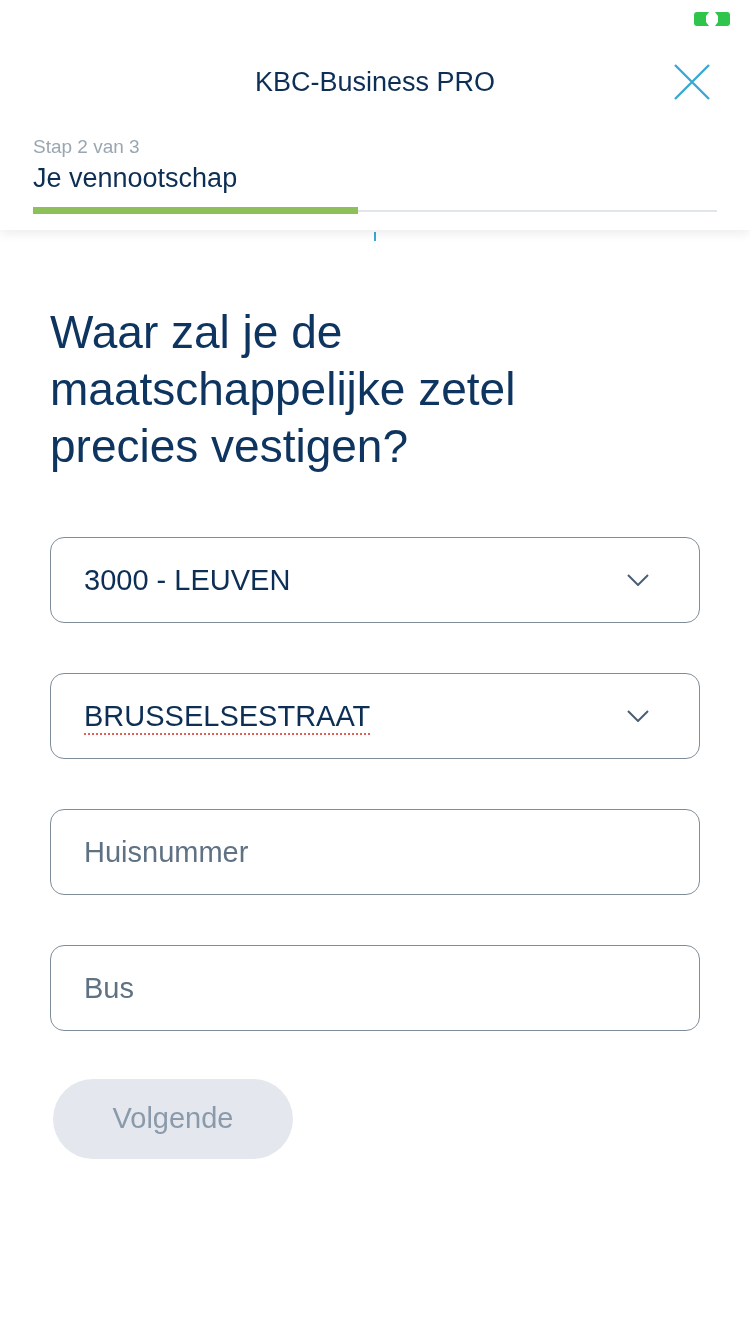 Image resolution: width=750 pixels, height=1330 pixels. I want to click on battery-icon, so click(712, 19).